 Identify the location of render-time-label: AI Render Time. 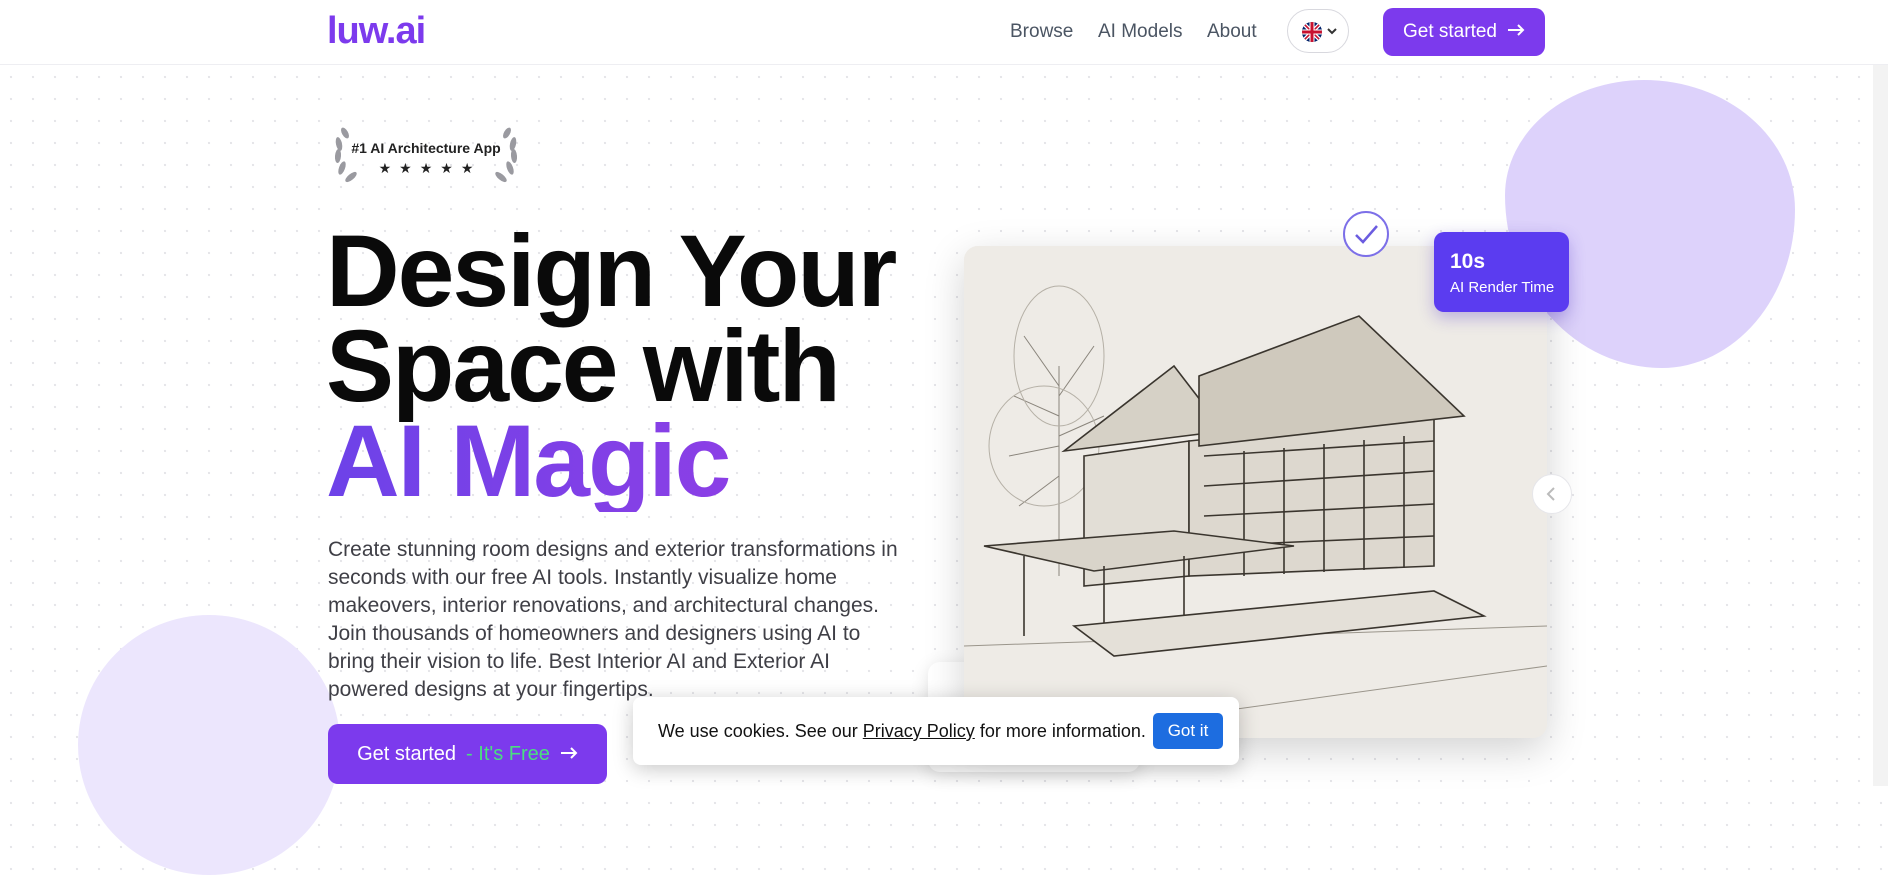
(1502, 287).